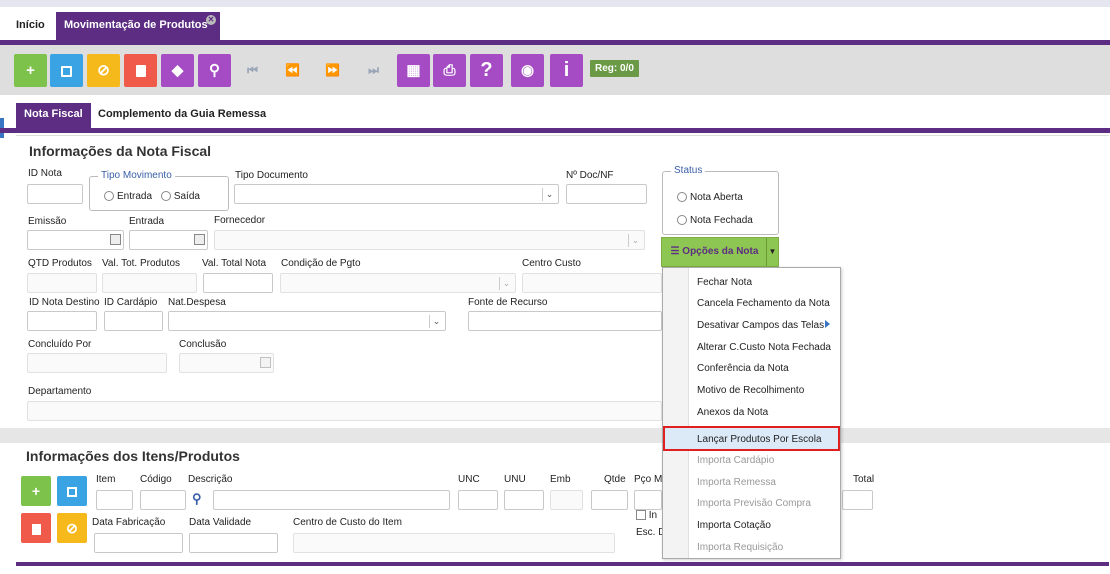  Describe the element at coordinates (332, 70) in the screenshot. I see `next-record-icon: ⏩` at that location.